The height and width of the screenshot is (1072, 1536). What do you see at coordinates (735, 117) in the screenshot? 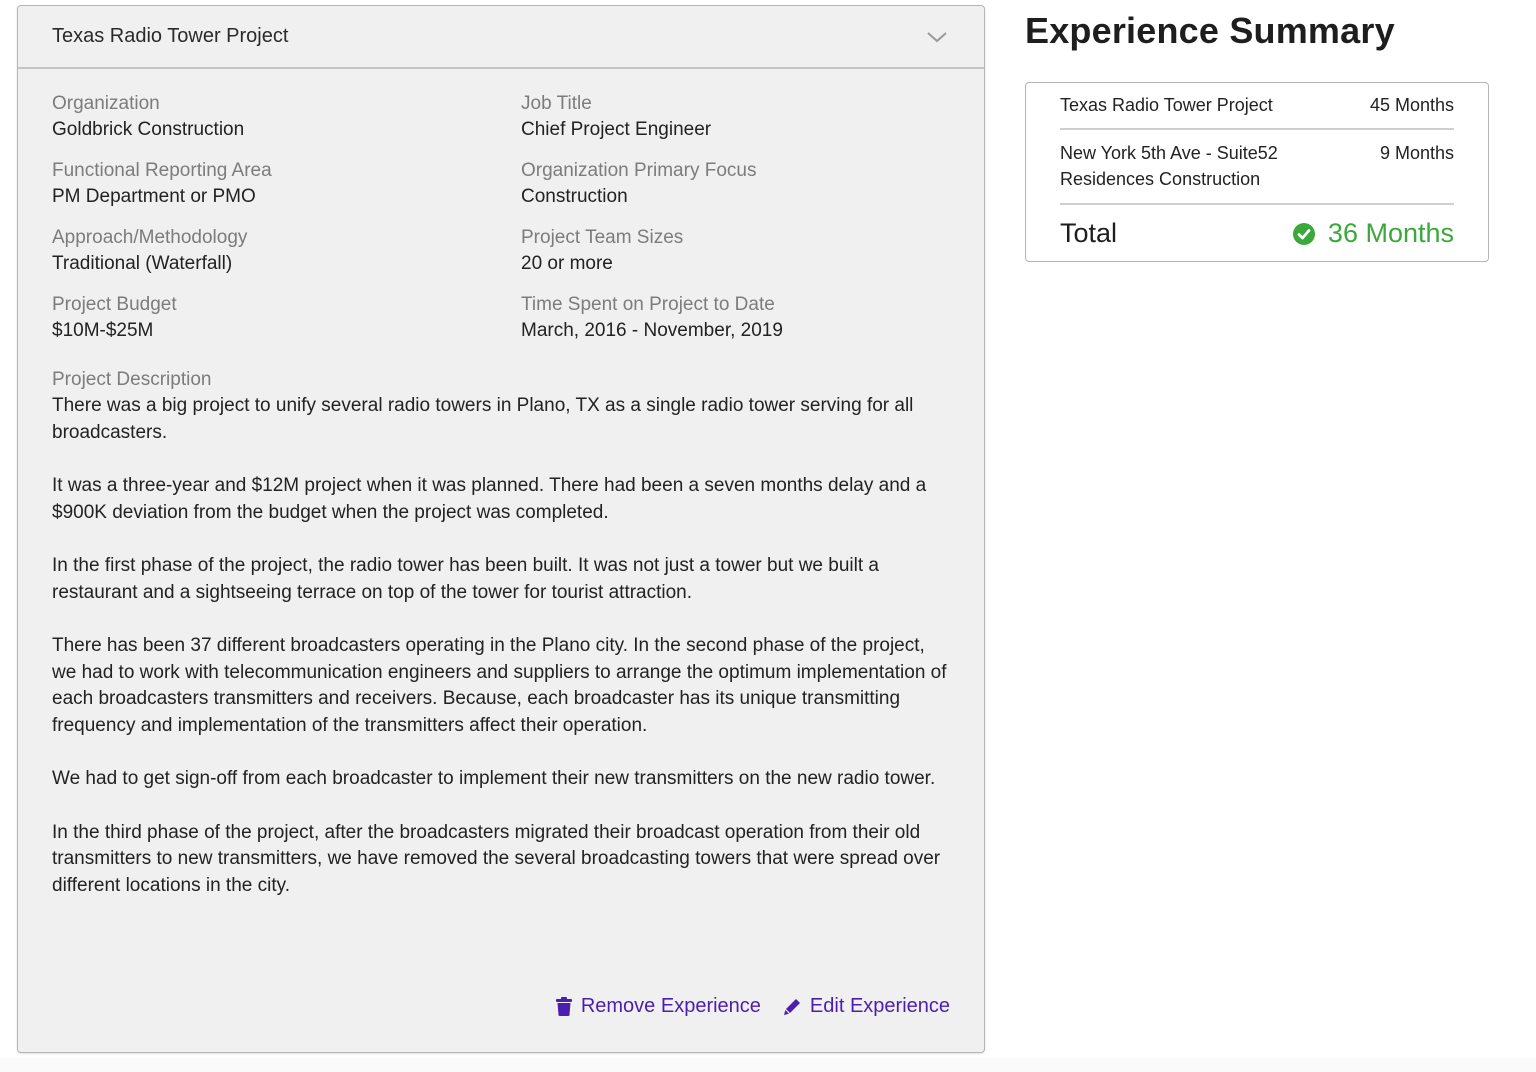
I see `field-job-title: Job Title Chief Project Engineer` at bounding box center [735, 117].